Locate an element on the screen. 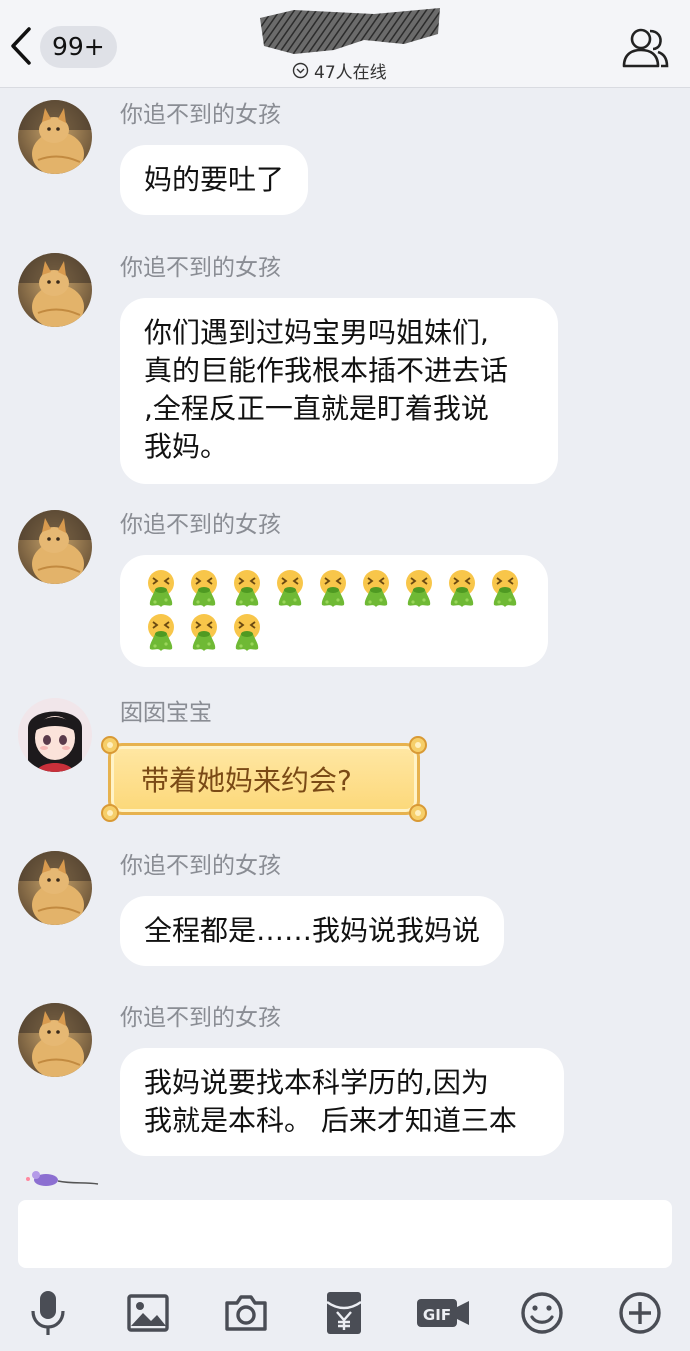 Image resolution: width=690 pixels, height=1351 pixels. chevron-left-icon is located at coordinates (21, 46).